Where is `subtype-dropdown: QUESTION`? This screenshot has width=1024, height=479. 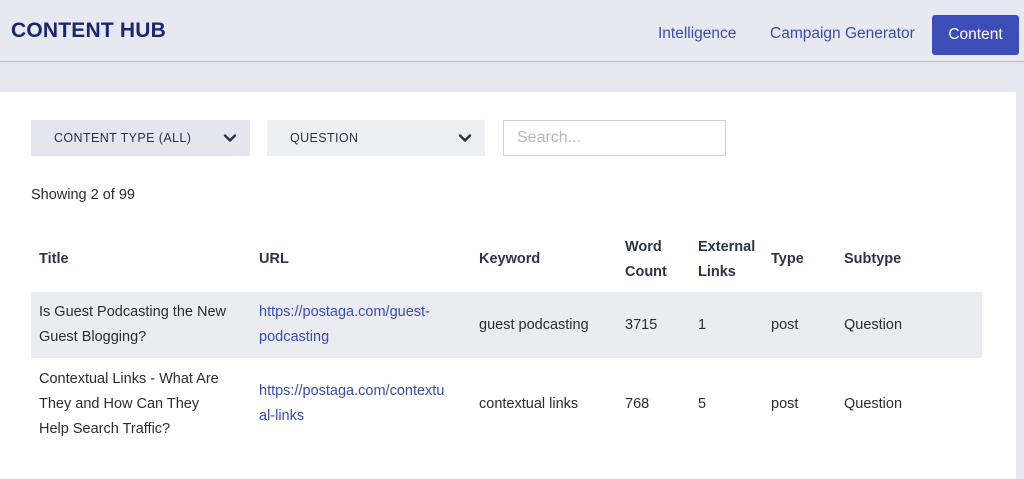 subtype-dropdown: QUESTION is located at coordinates (376, 138).